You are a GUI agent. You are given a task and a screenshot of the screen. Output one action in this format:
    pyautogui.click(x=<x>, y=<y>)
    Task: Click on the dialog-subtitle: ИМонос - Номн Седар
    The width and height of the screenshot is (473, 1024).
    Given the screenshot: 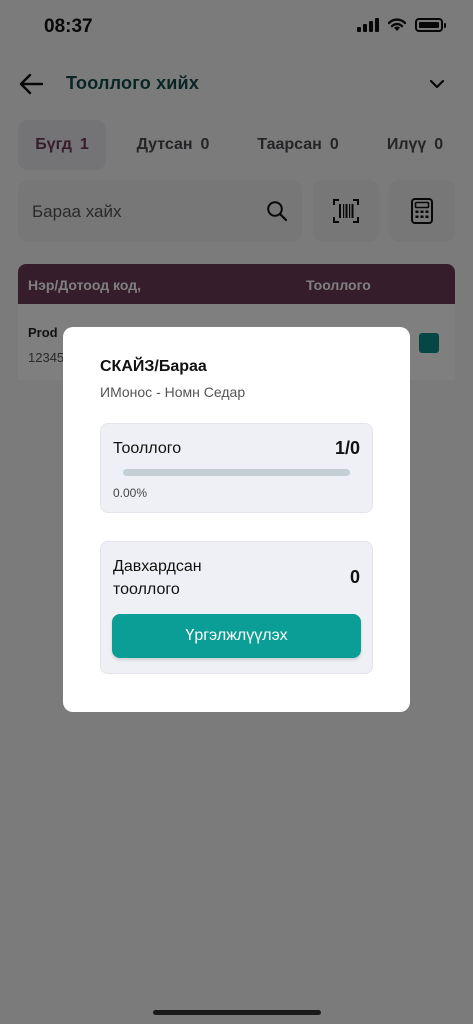 What is the action you would take?
    pyautogui.click(x=173, y=392)
    